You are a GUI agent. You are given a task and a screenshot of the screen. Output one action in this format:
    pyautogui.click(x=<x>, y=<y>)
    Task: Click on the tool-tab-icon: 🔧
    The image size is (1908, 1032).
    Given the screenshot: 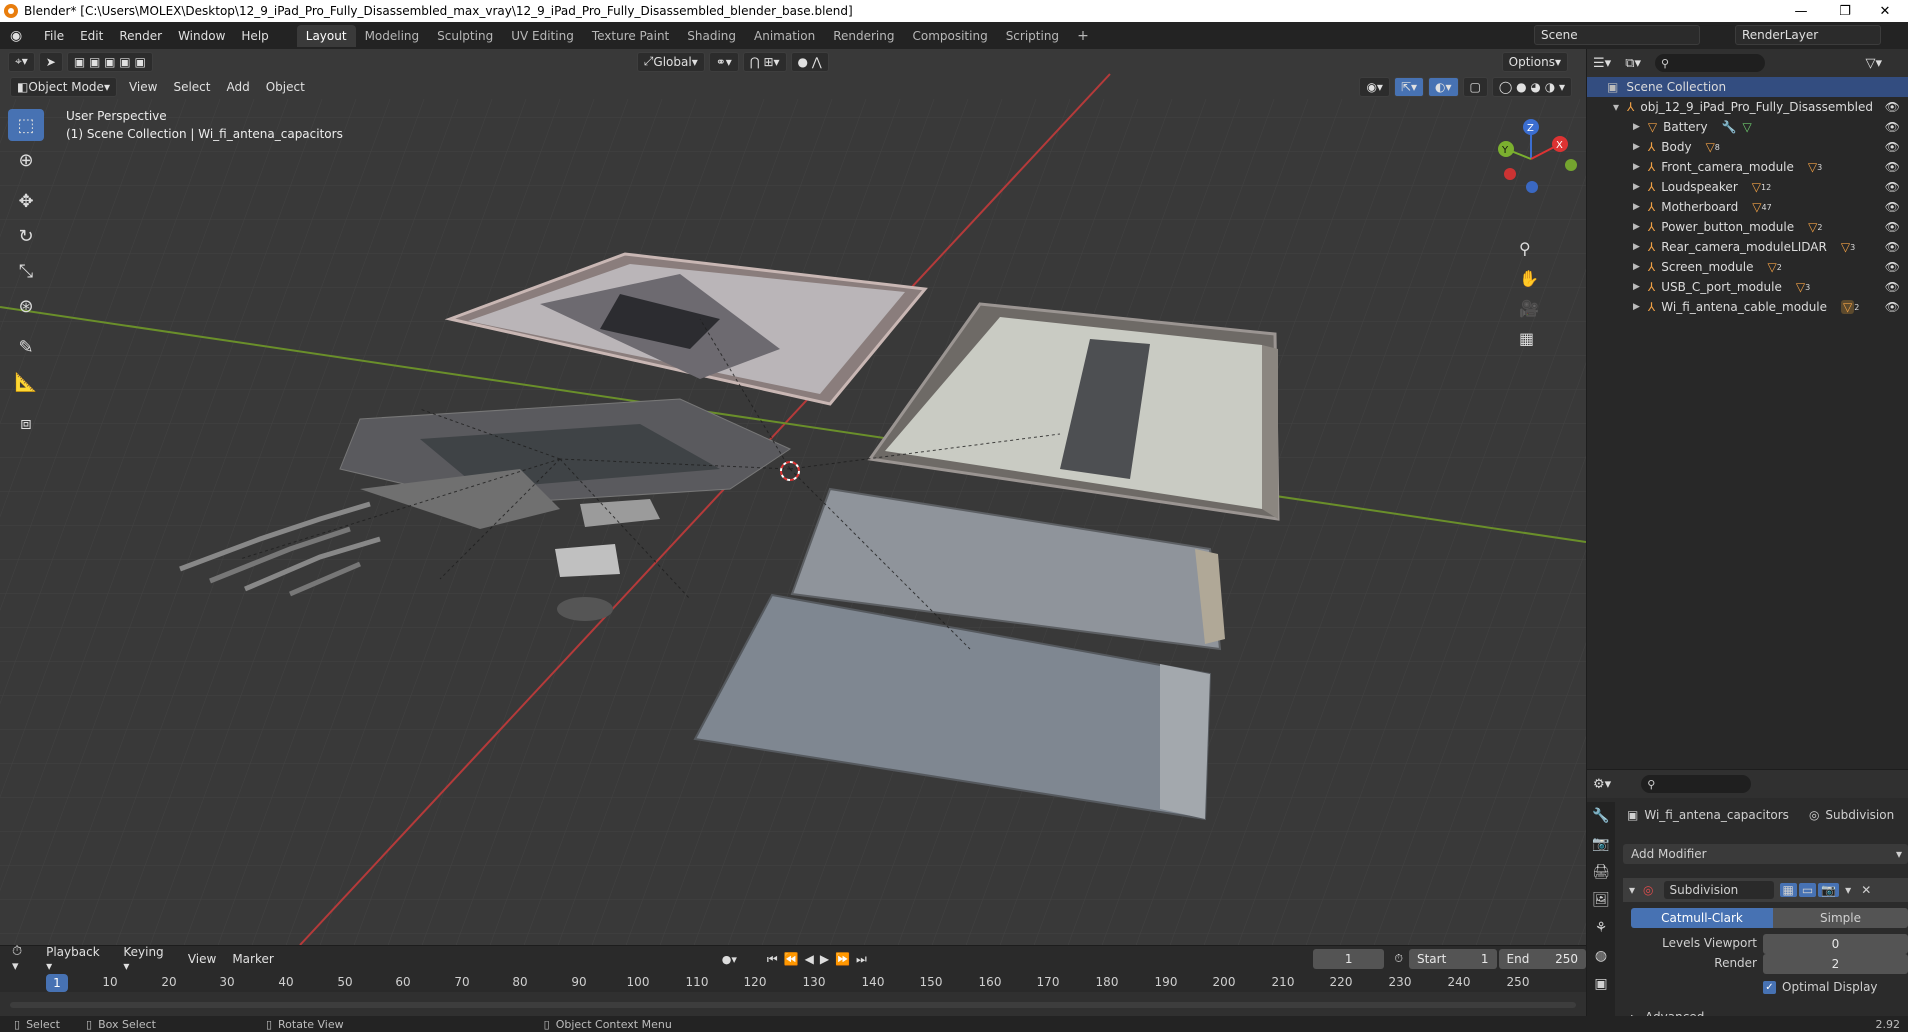 What is the action you would take?
    pyautogui.click(x=1601, y=816)
    